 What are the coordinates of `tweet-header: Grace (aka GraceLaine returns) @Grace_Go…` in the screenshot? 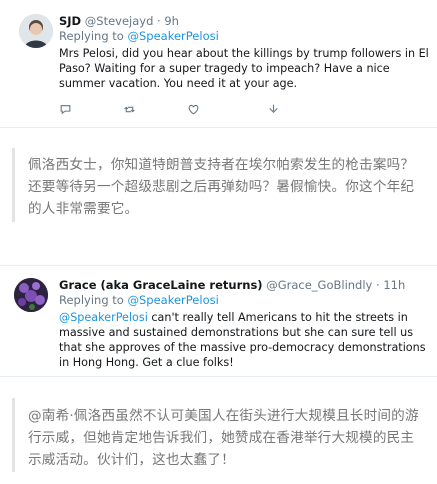 It's located at (244, 285).